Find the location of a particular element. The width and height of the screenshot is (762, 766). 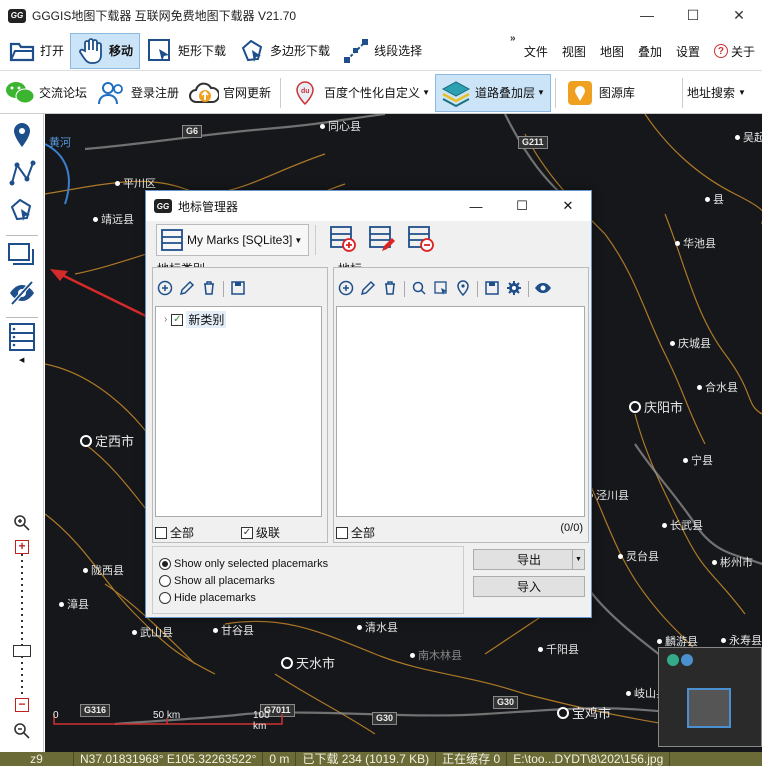

save-mark-button is located at coordinates (492, 289).